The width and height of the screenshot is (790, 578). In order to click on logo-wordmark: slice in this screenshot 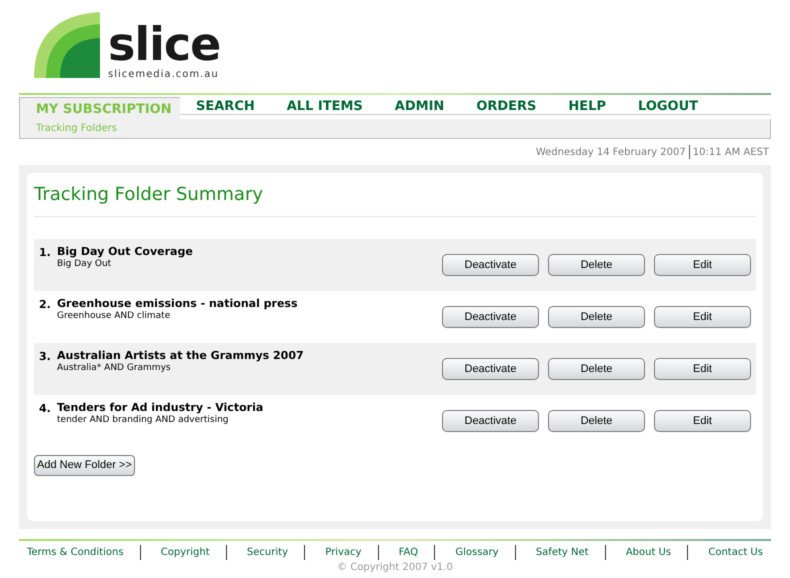, I will do `click(164, 44)`.